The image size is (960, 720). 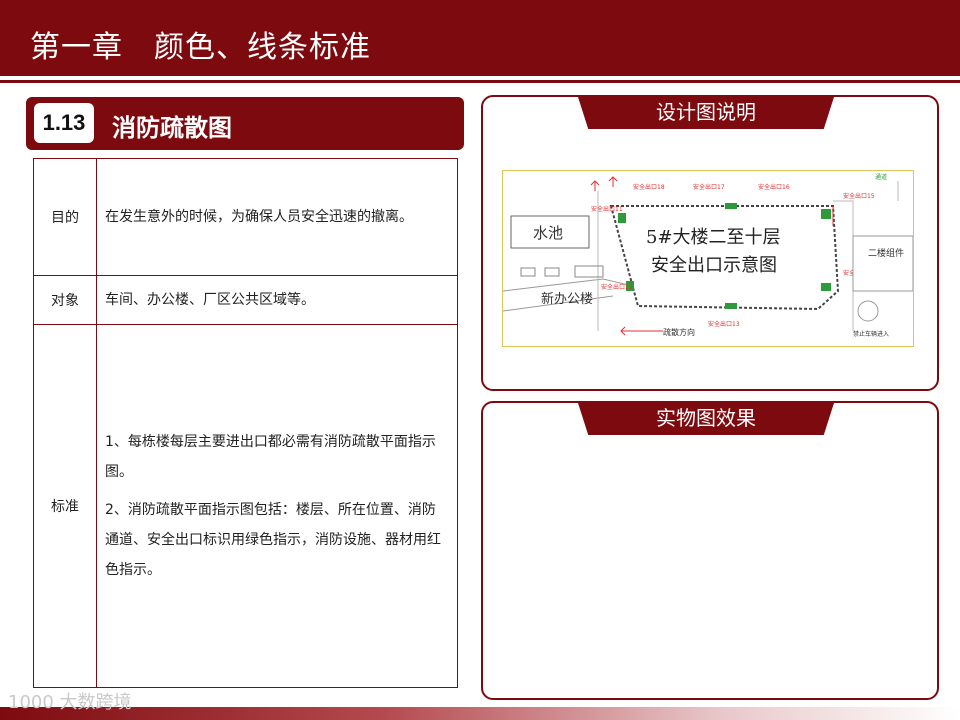 I want to click on purpose-label: 目的, so click(x=65, y=217).